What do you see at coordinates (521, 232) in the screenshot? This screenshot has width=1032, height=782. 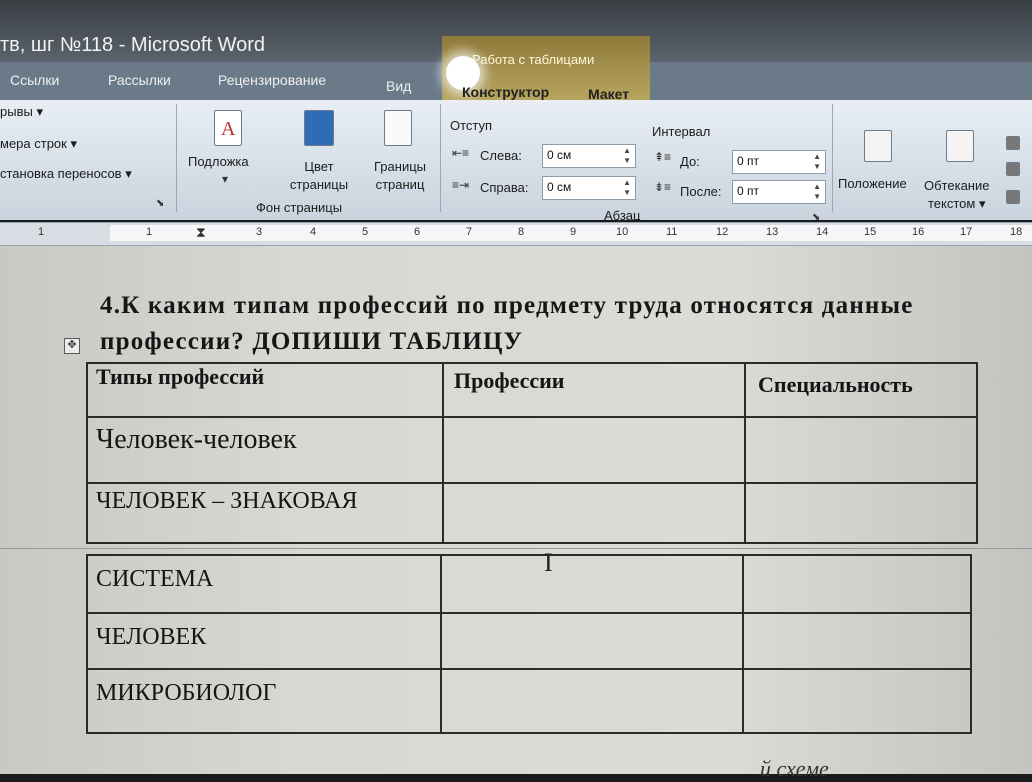 I see `ruler-number: 8` at bounding box center [521, 232].